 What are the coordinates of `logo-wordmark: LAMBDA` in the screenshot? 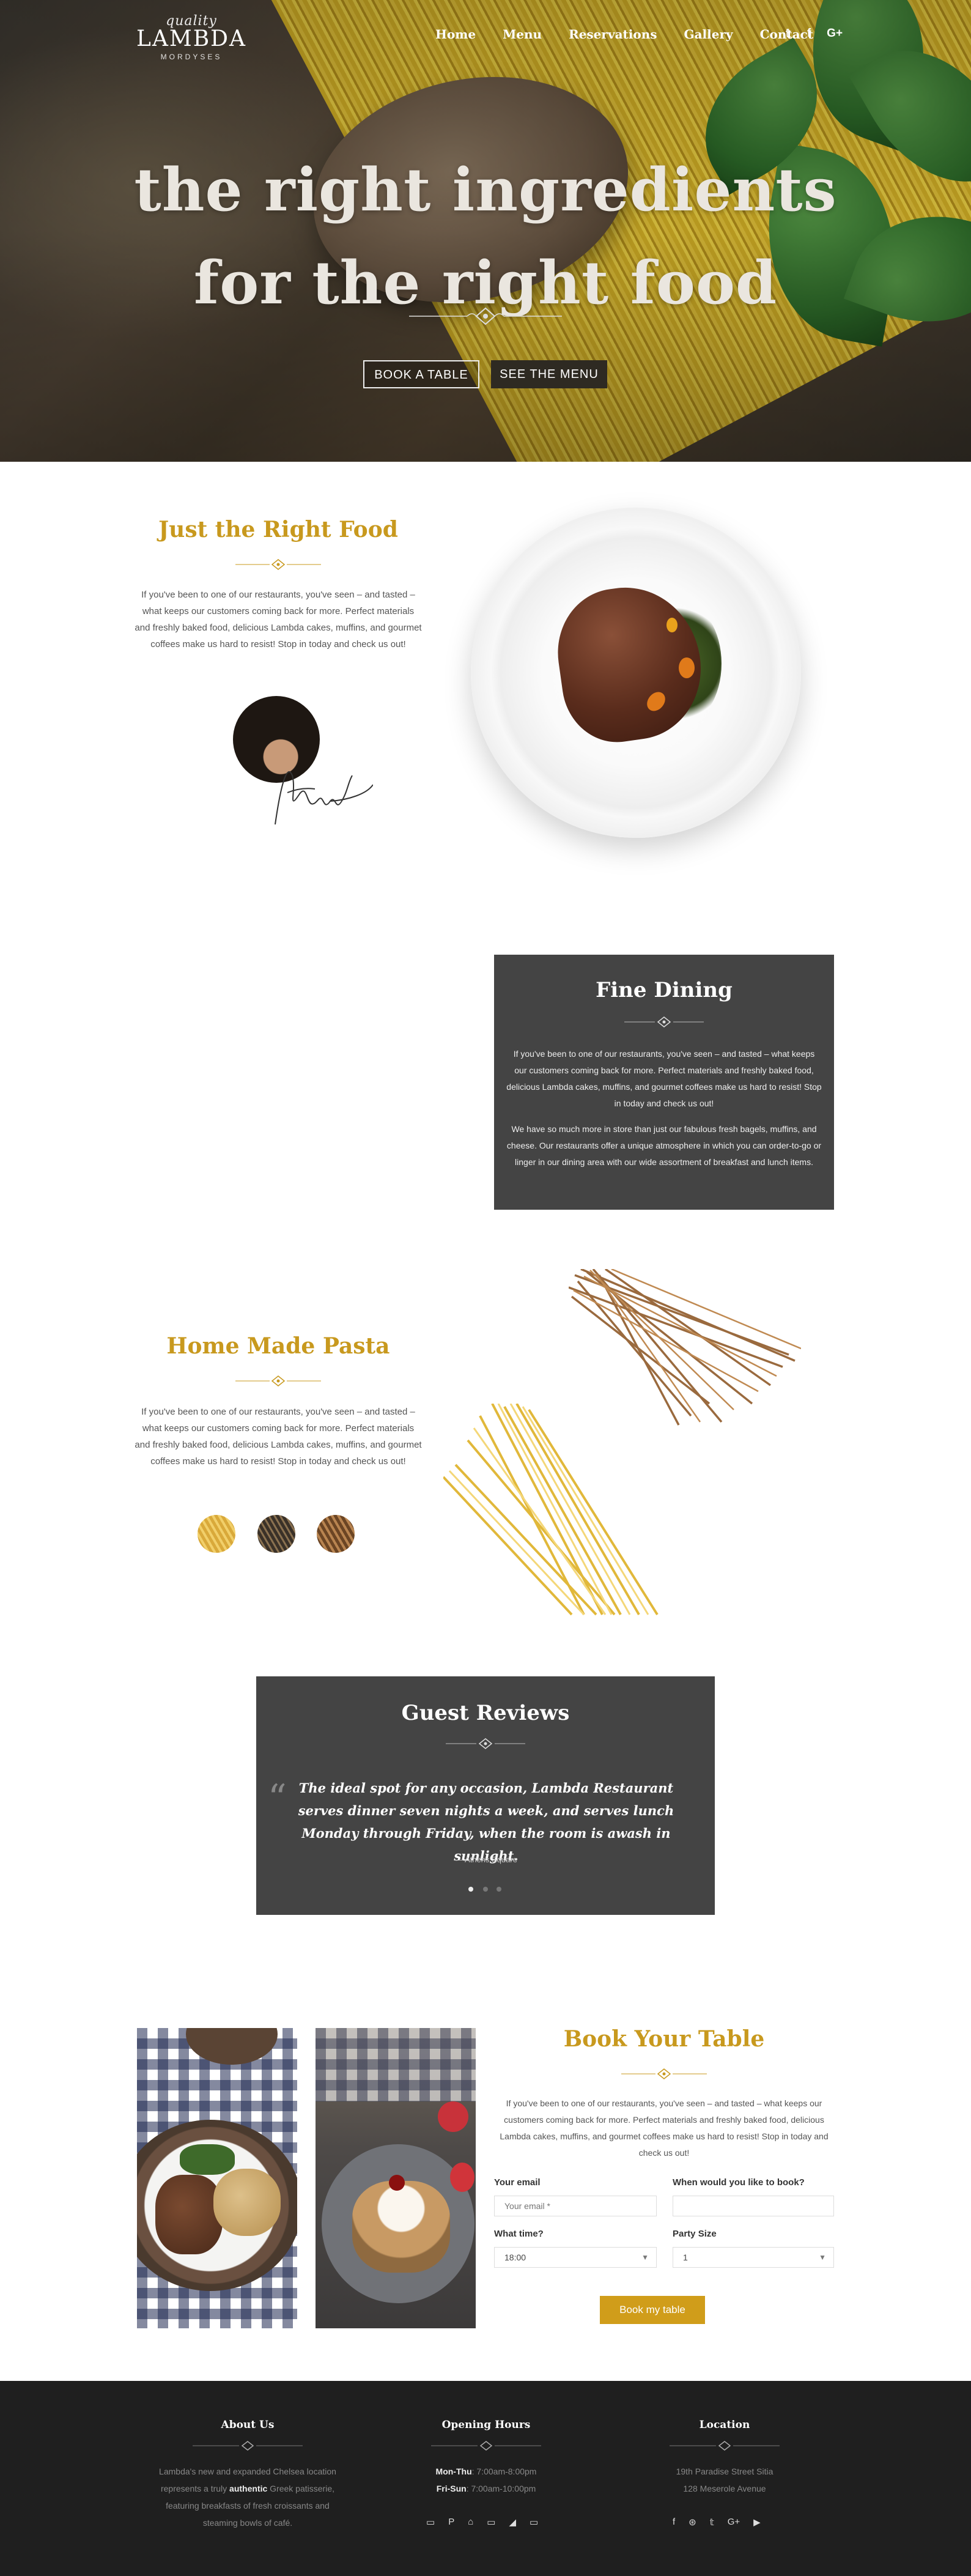 It's located at (191, 38).